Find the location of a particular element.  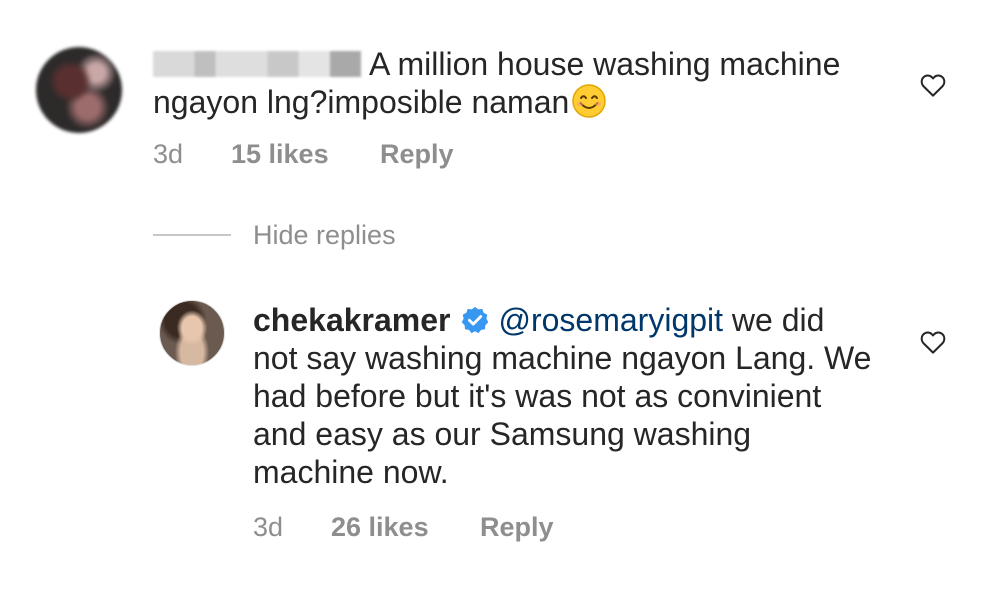

blurred-username is located at coordinates (257, 64).